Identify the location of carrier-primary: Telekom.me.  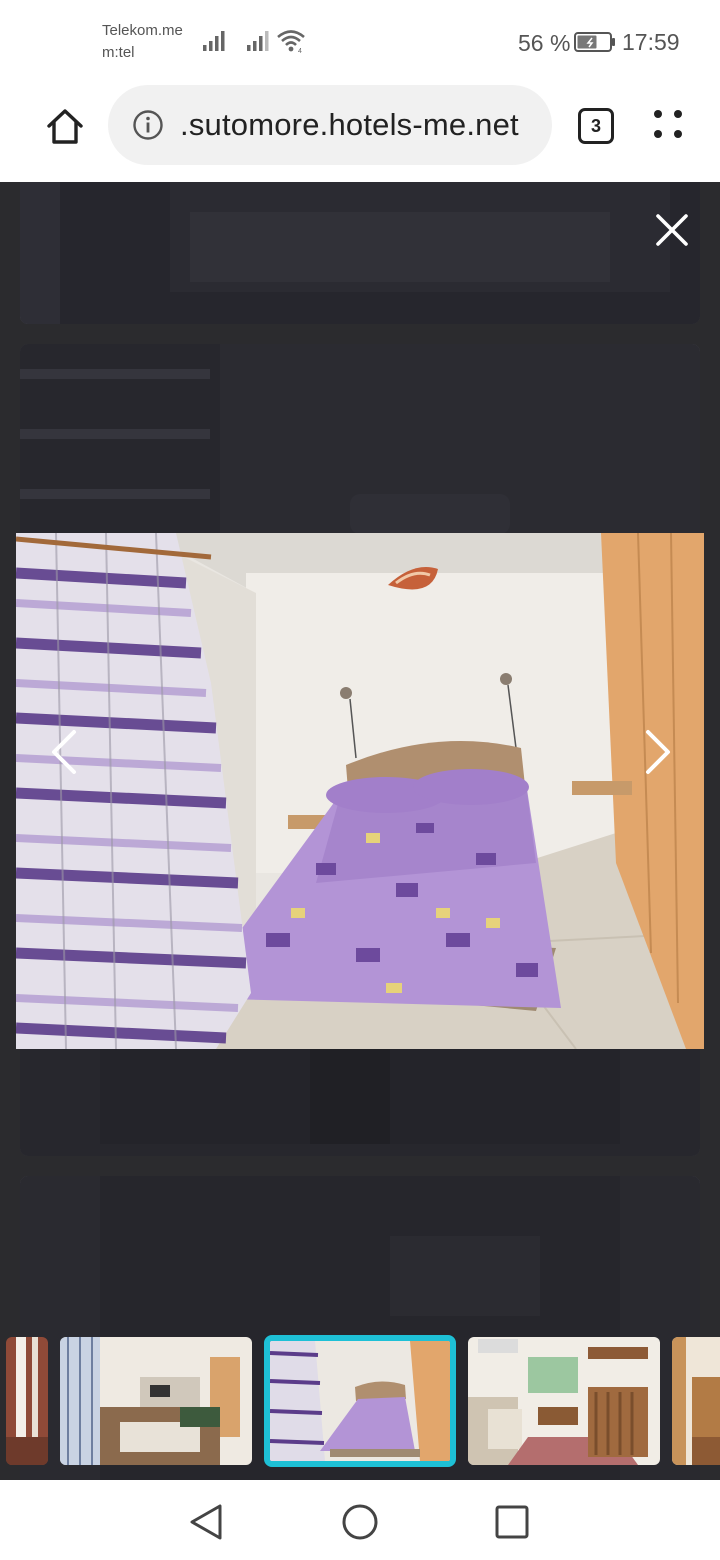
(142, 30).